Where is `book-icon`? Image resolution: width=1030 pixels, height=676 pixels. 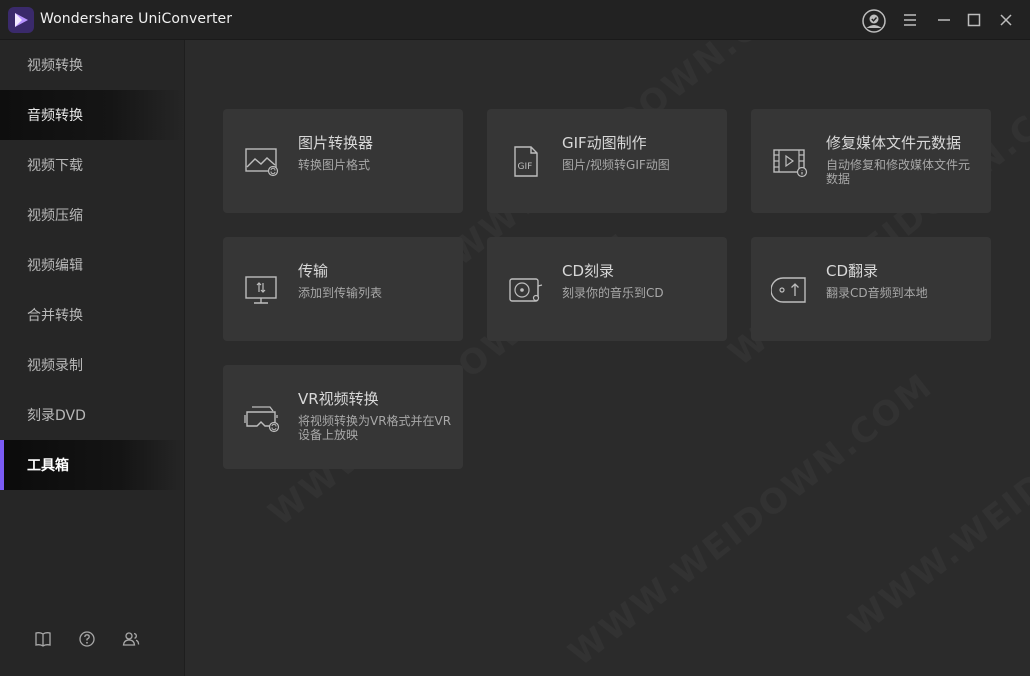
book-icon is located at coordinates (43, 639).